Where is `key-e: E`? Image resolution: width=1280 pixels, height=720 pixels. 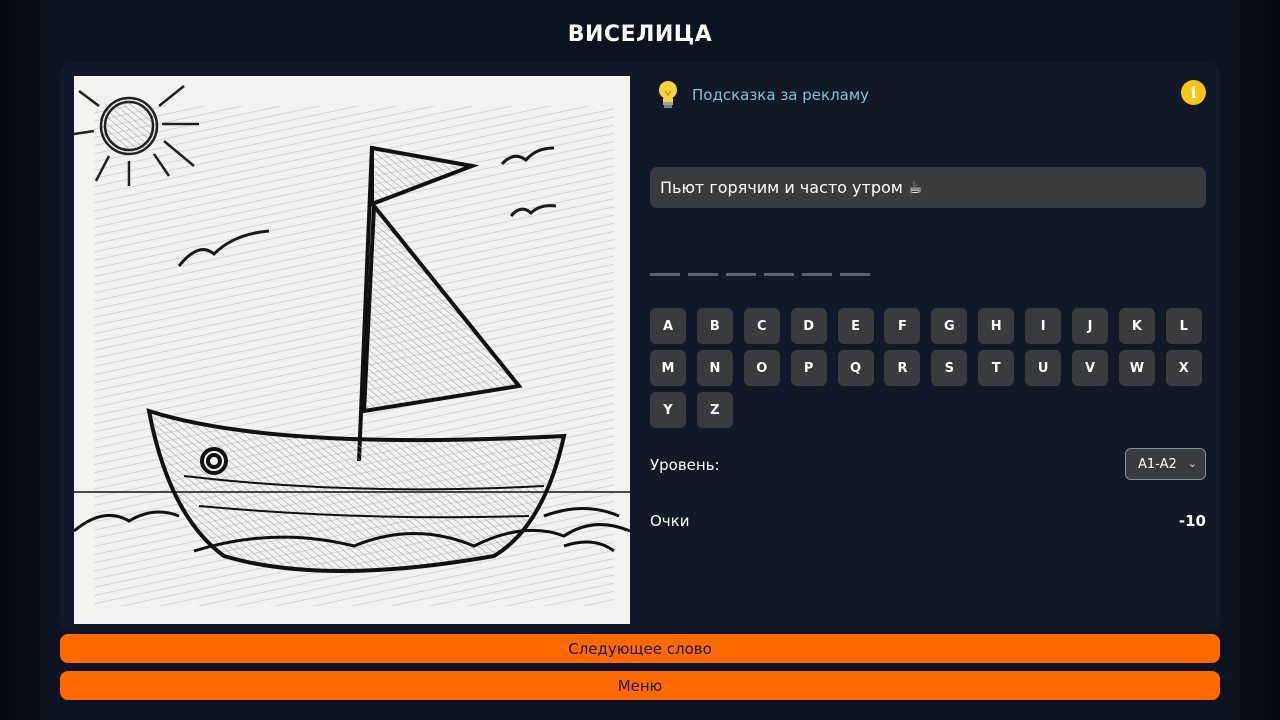
key-e: E is located at coordinates (855, 326).